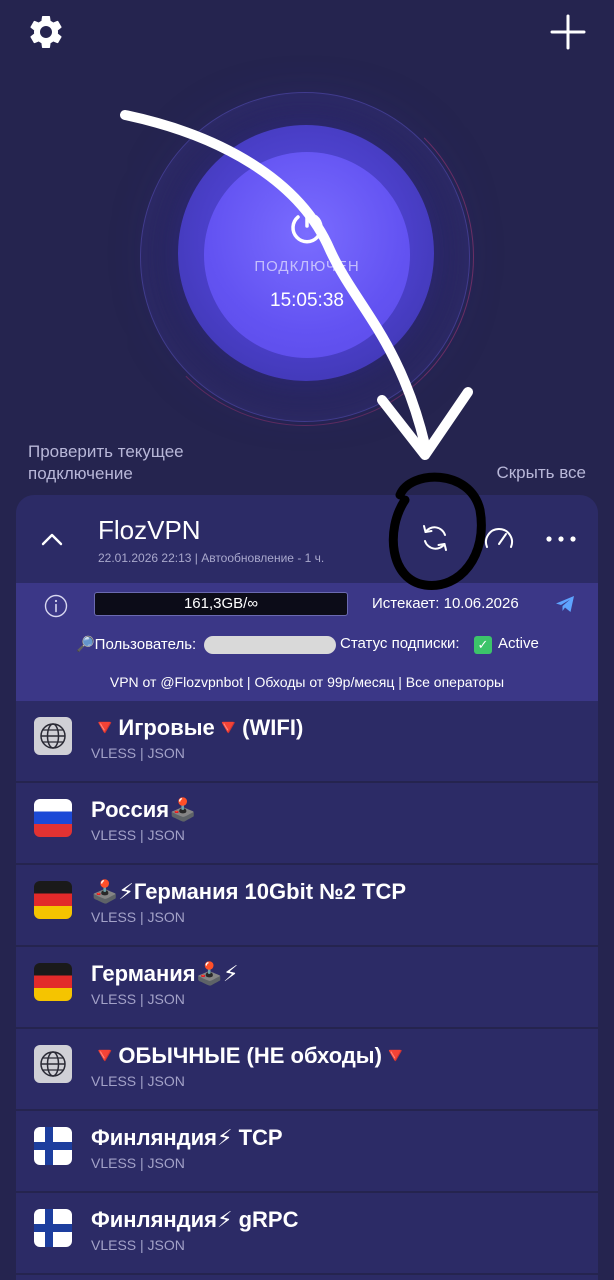  What do you see at coordinates (400, 643) in the screenshot?
I see `subscription-status-label: Статус подписки:` at bounding box center [400, 643].